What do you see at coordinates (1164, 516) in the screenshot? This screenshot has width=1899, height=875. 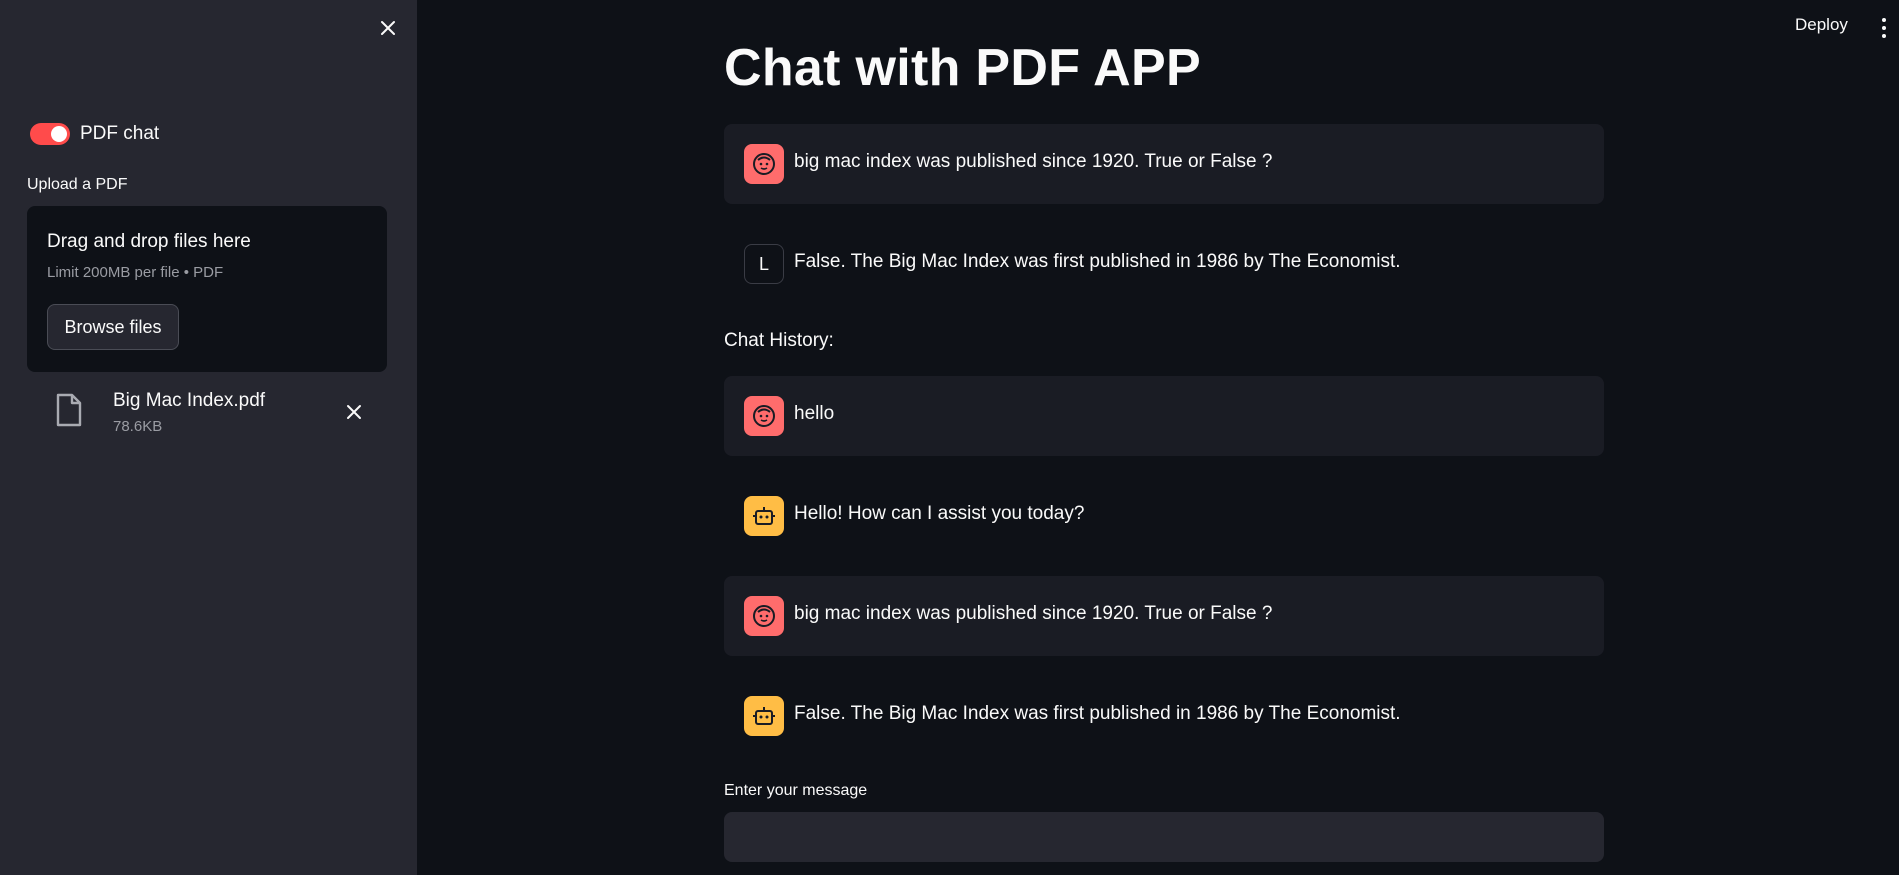 I see `history-message-assistant: Hello! How can I assist you today?` at bounding box center [1164, 516].